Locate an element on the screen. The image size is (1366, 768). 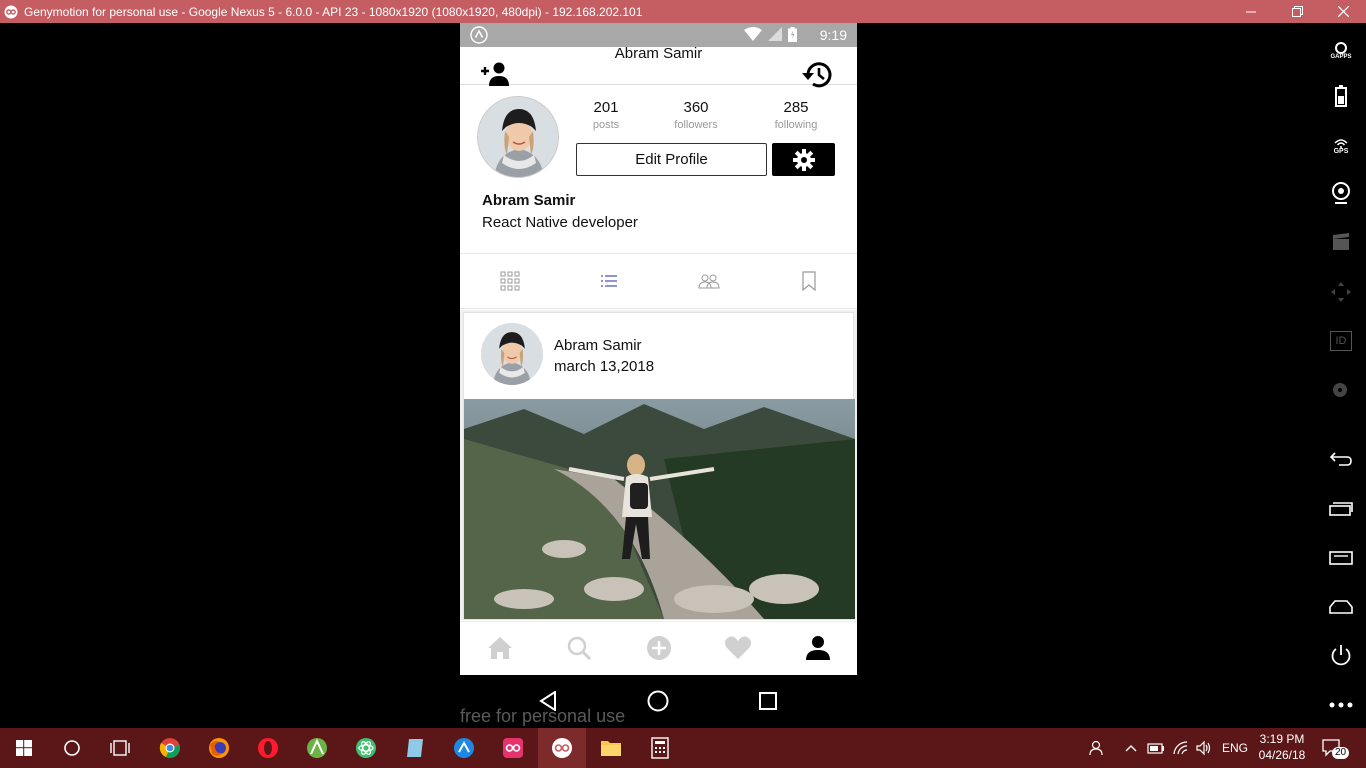
react-native-debug-icon is located at coordinates (479, 35).